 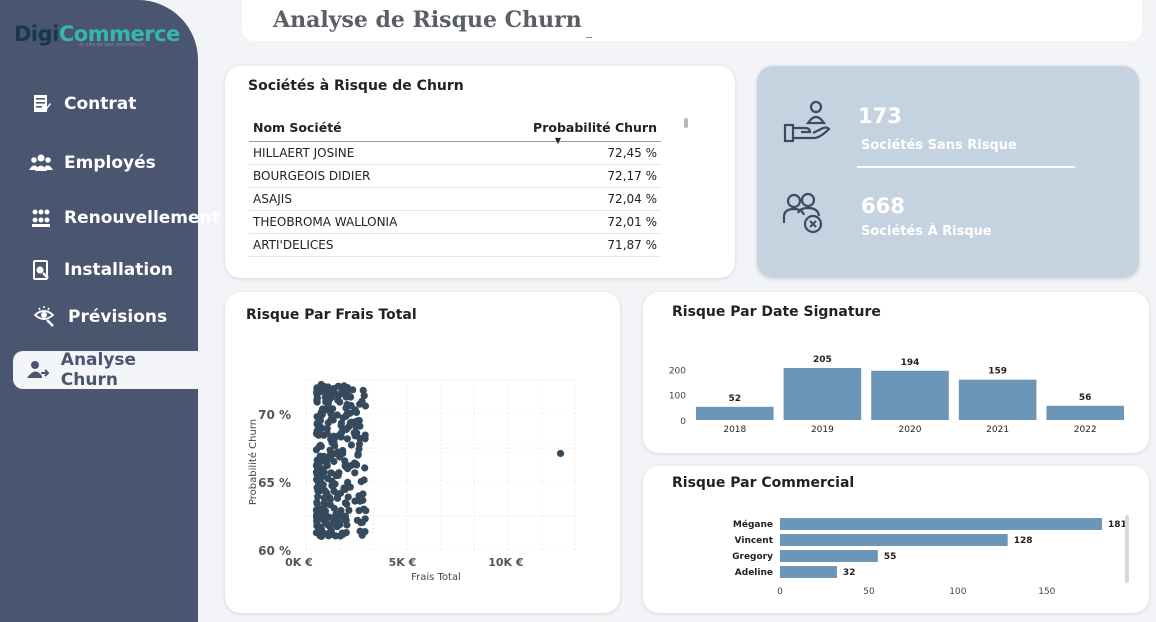 I want to click on category-label: Gregory, so click(x=752, y=557).